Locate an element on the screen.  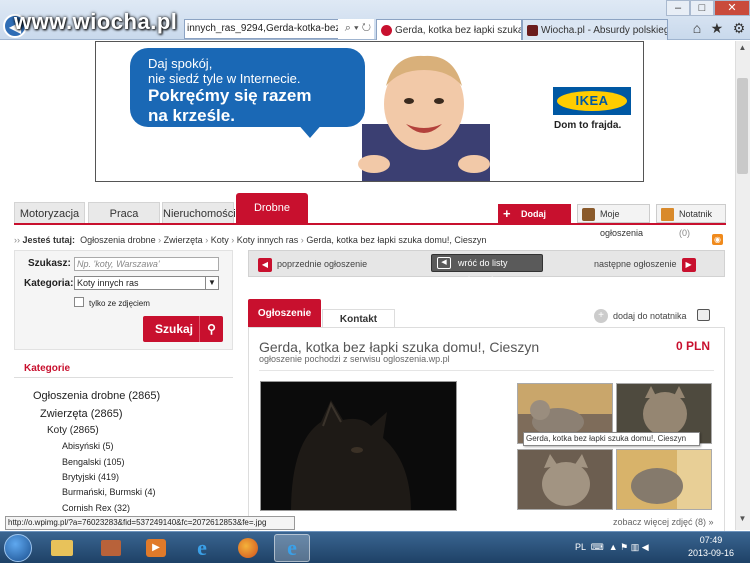
taskbar-internet-explorer-active: e is located at coordinates (292, 548).